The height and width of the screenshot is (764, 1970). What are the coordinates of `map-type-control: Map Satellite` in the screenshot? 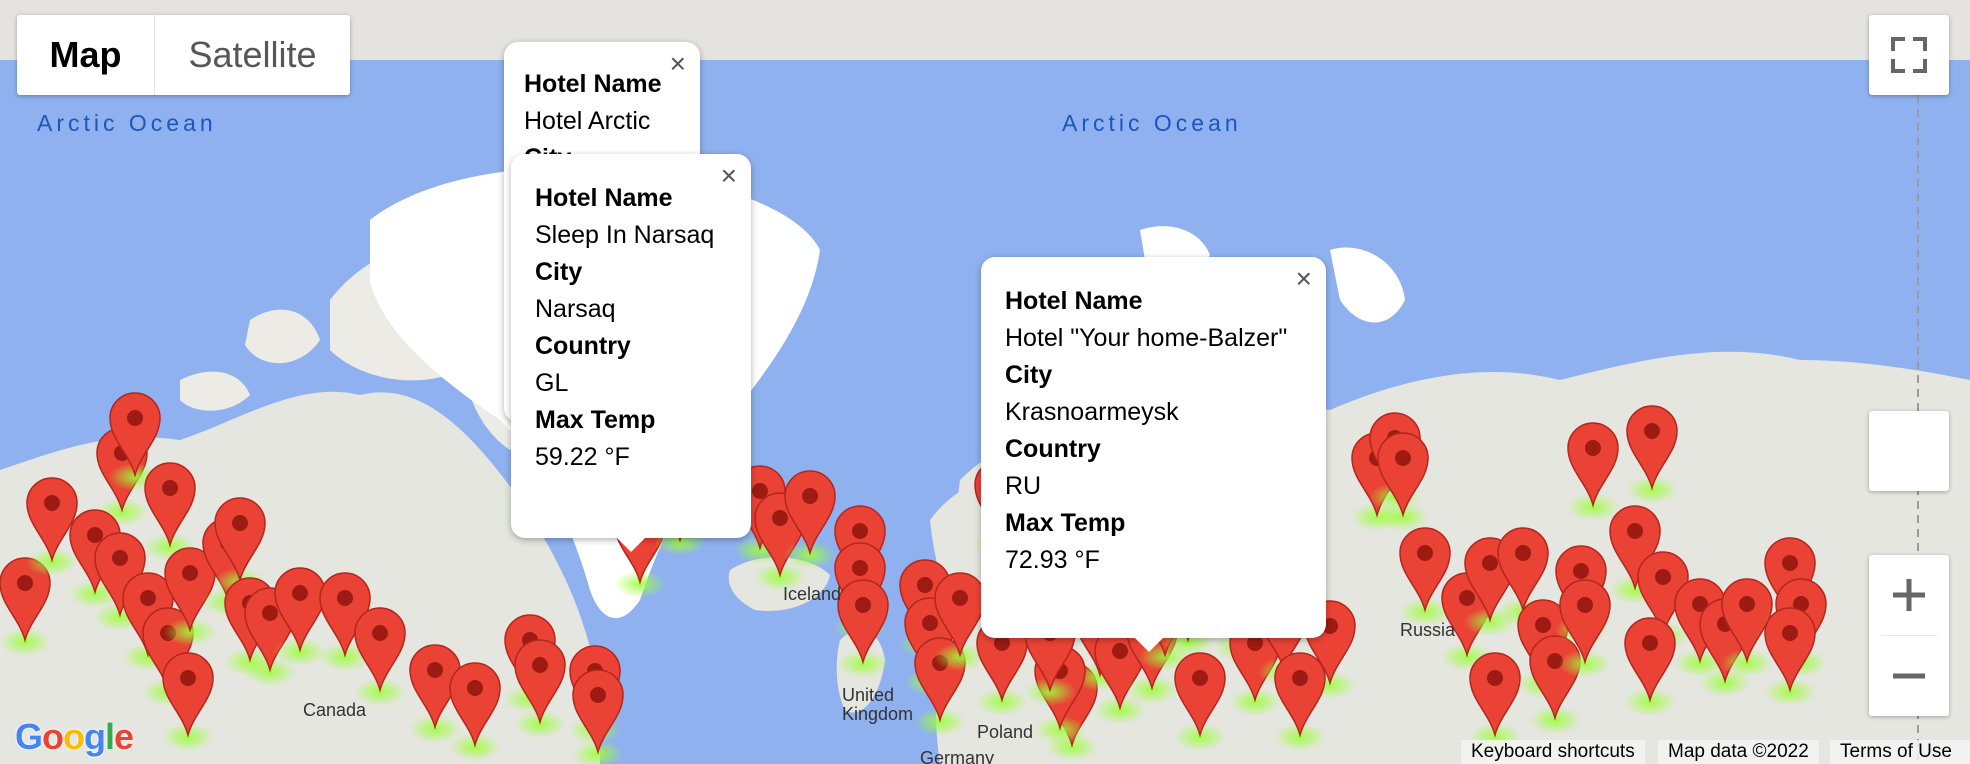 It's located at (183, 55).